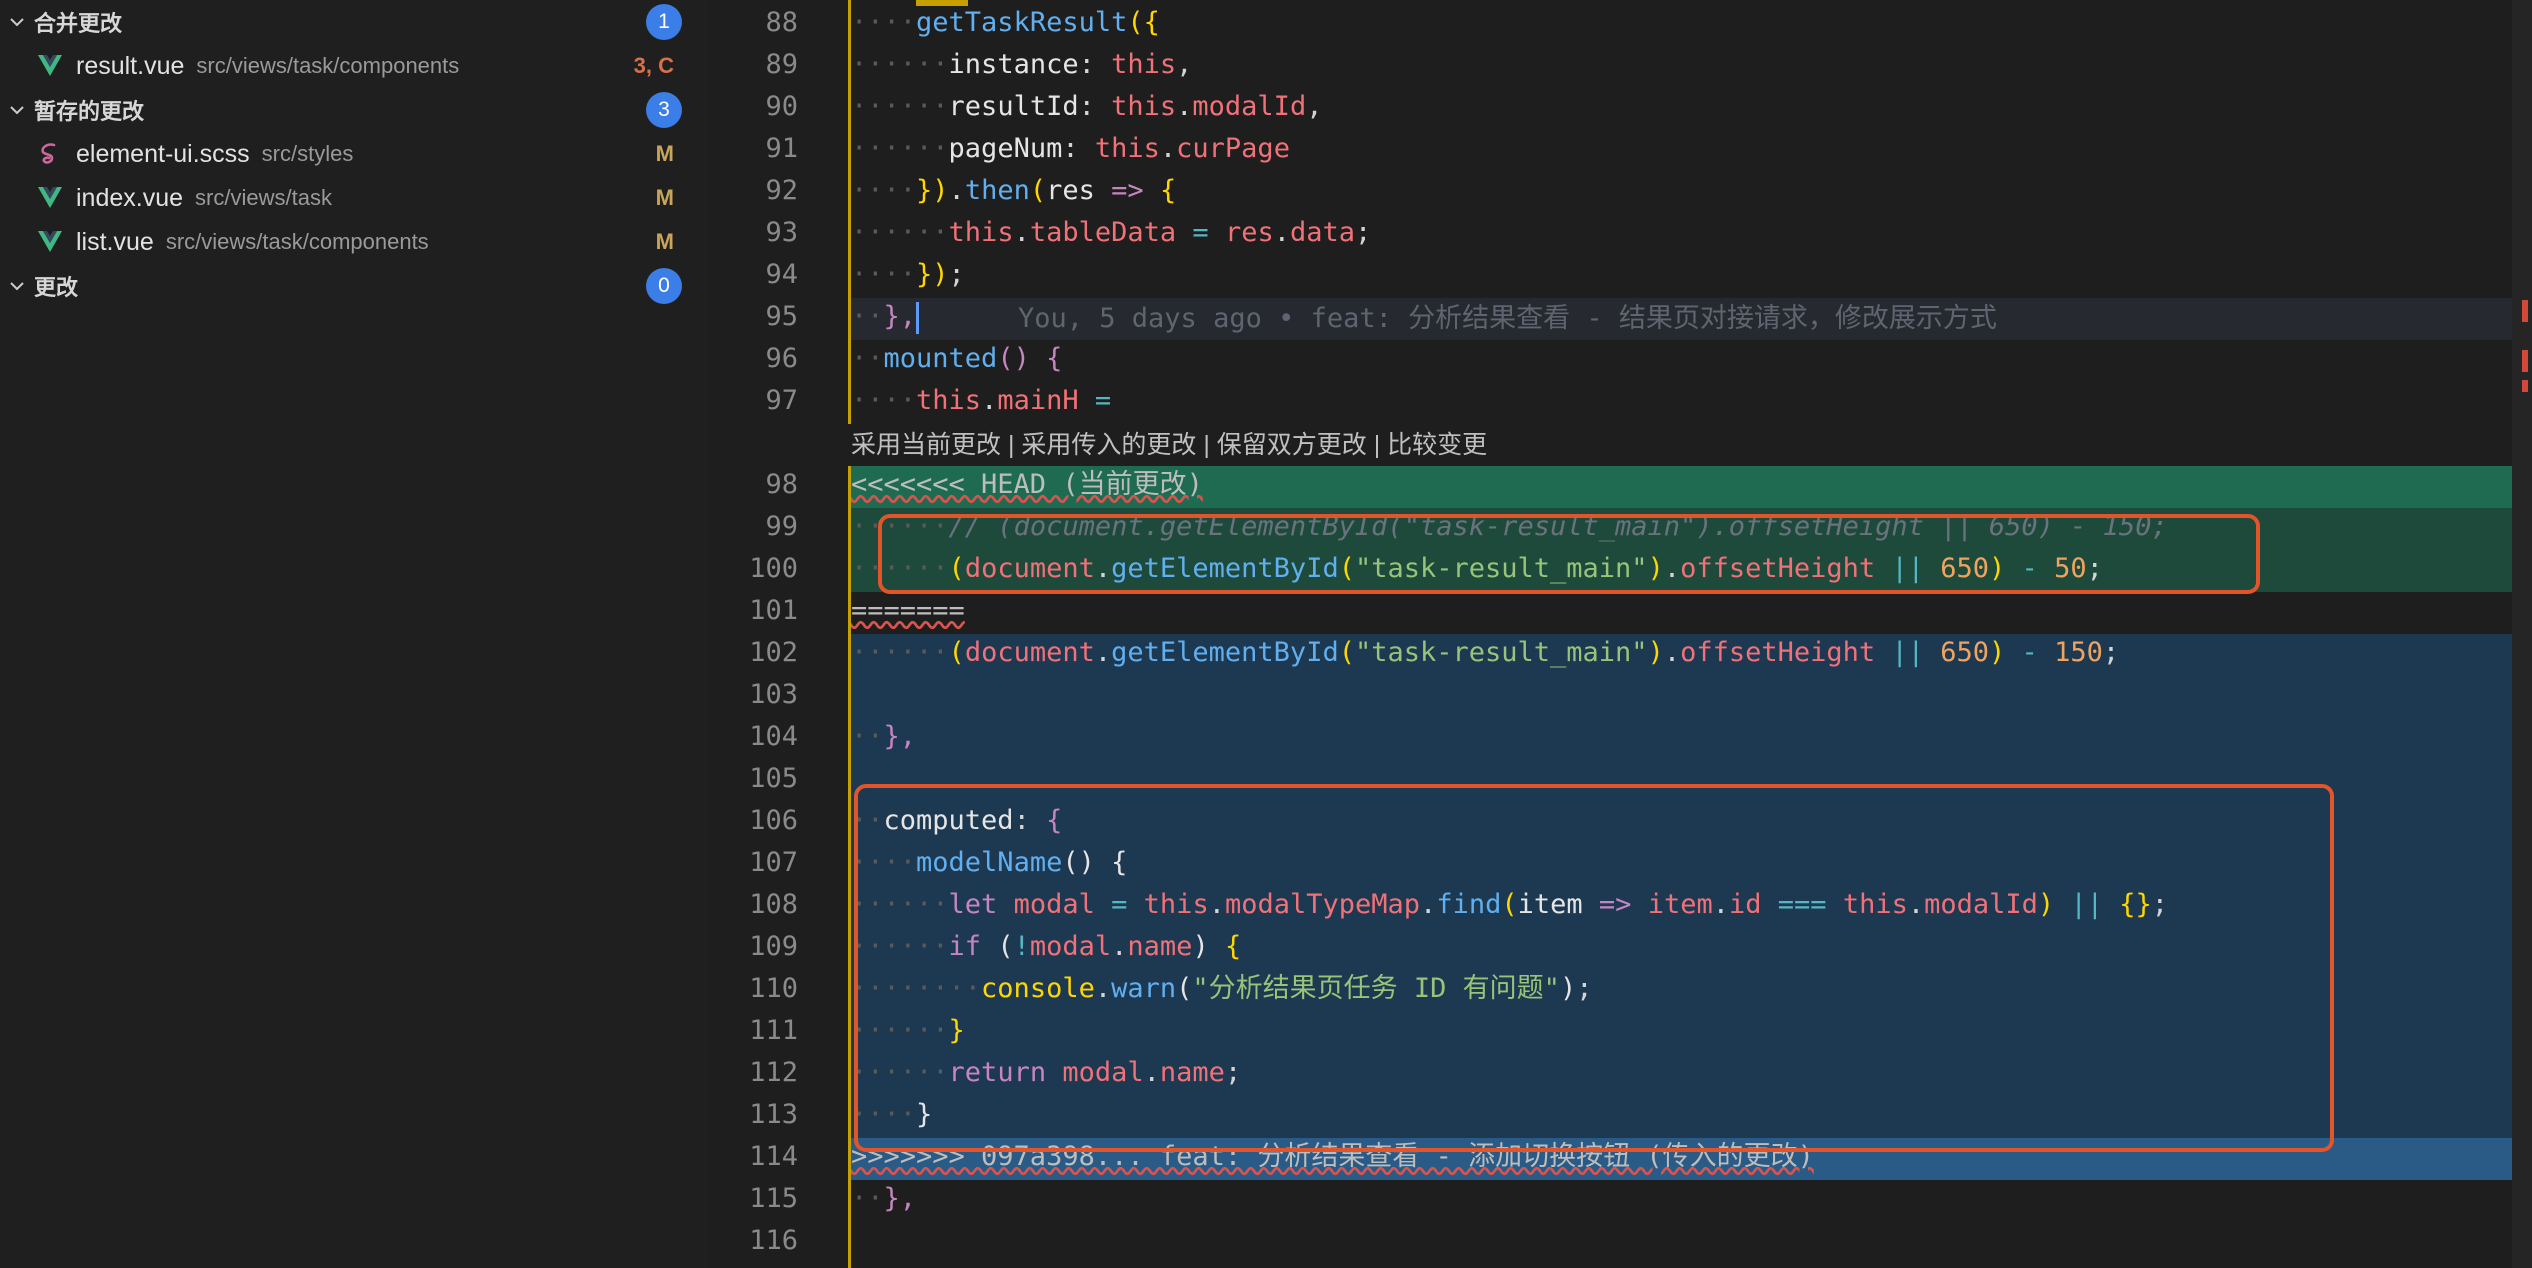 This screenshot has height=1268, width=2532. Describe the element at coordinates (130, 65) in the screenshot. I see `file-name: result.vue` at that location.